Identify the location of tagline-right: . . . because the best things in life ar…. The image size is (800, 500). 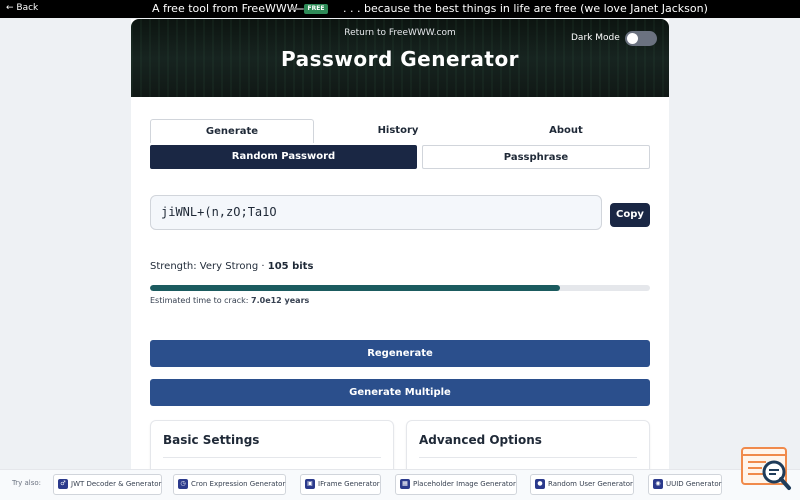
(525, 8).